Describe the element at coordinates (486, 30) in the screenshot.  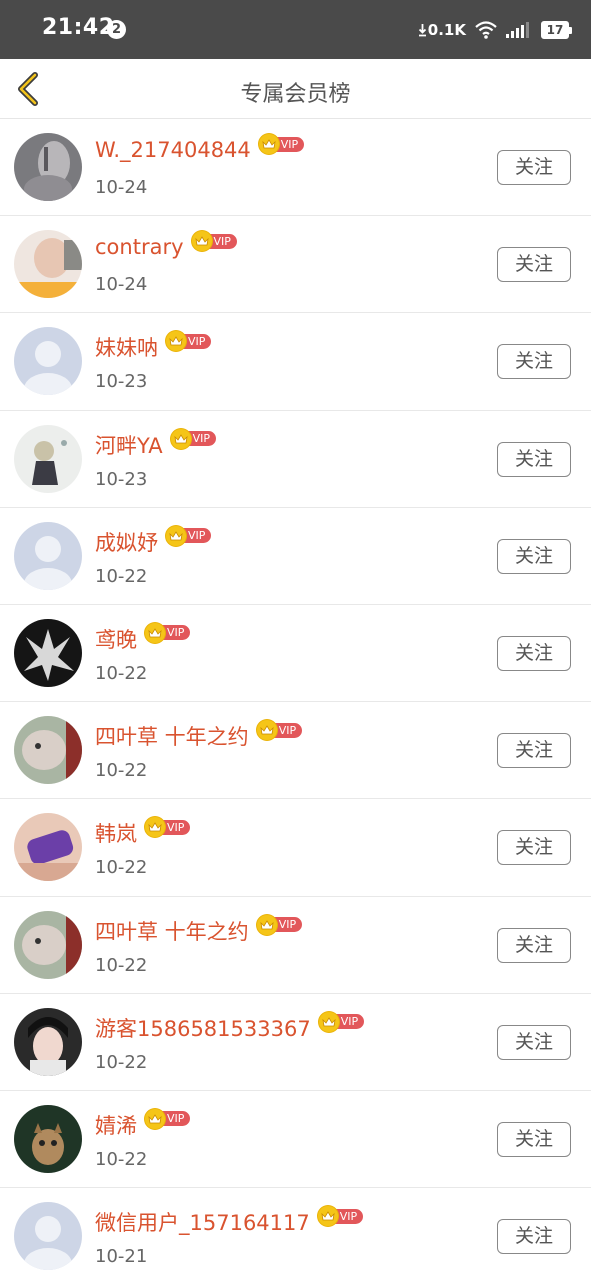
I see `wifi-icon` at that location.